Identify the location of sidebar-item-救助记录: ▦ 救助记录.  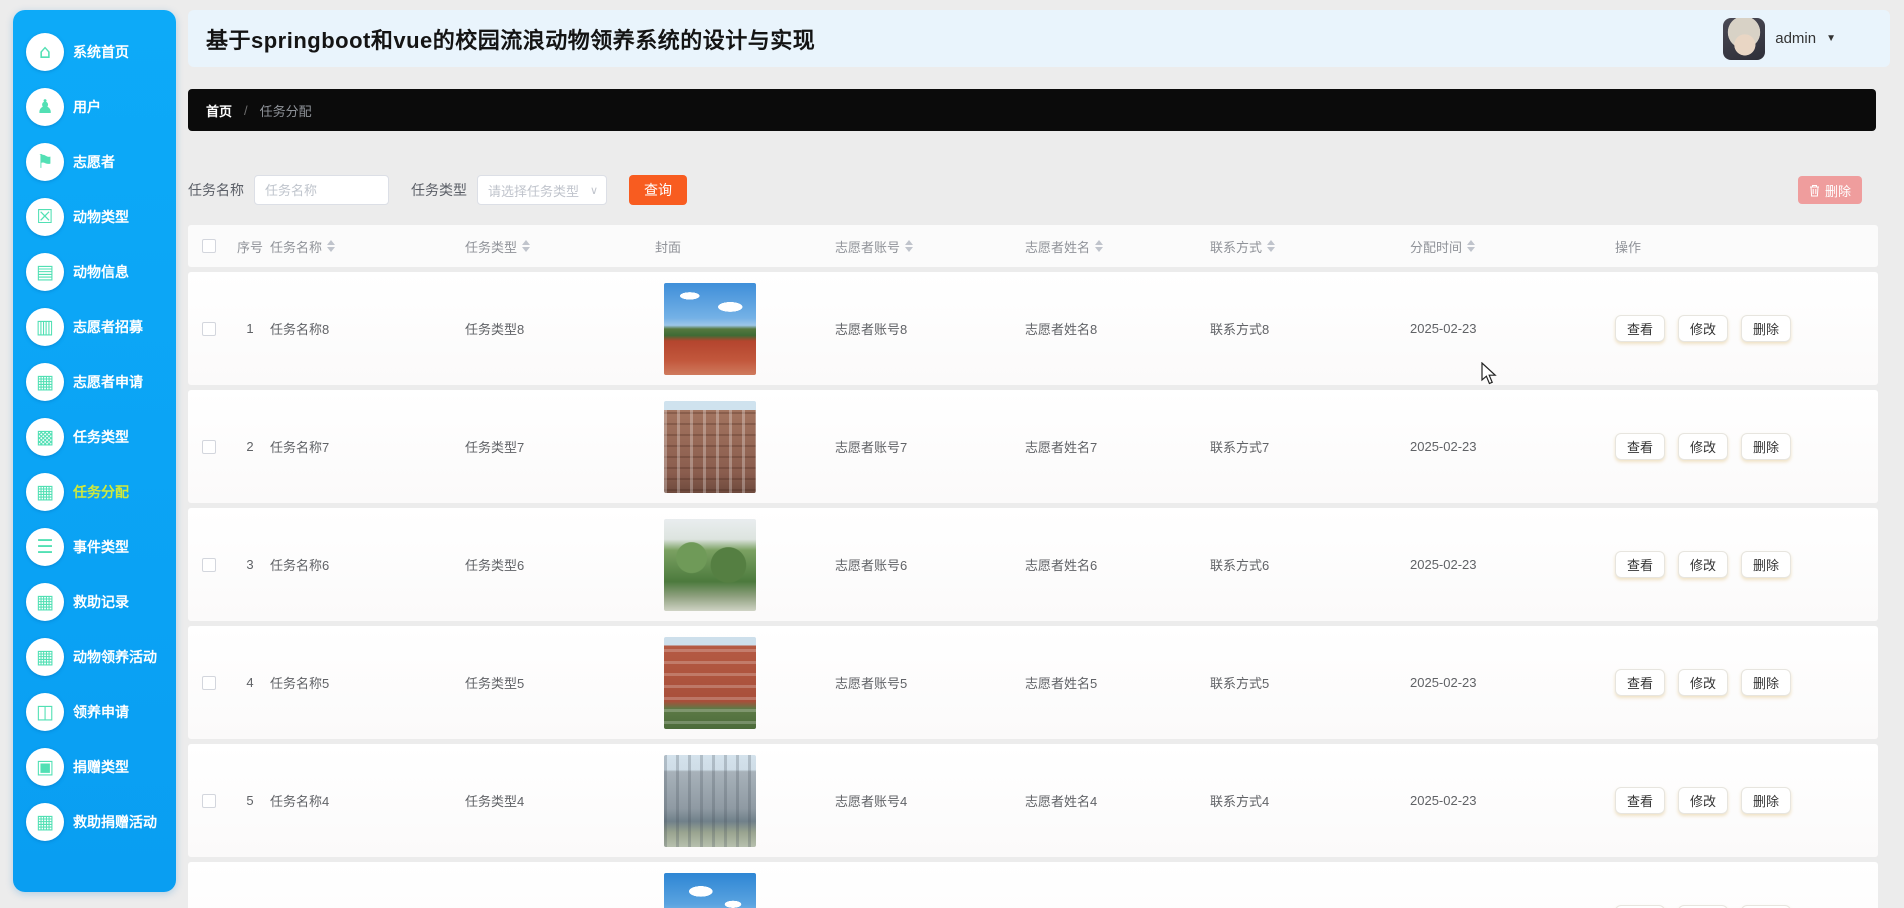
(94, 601).